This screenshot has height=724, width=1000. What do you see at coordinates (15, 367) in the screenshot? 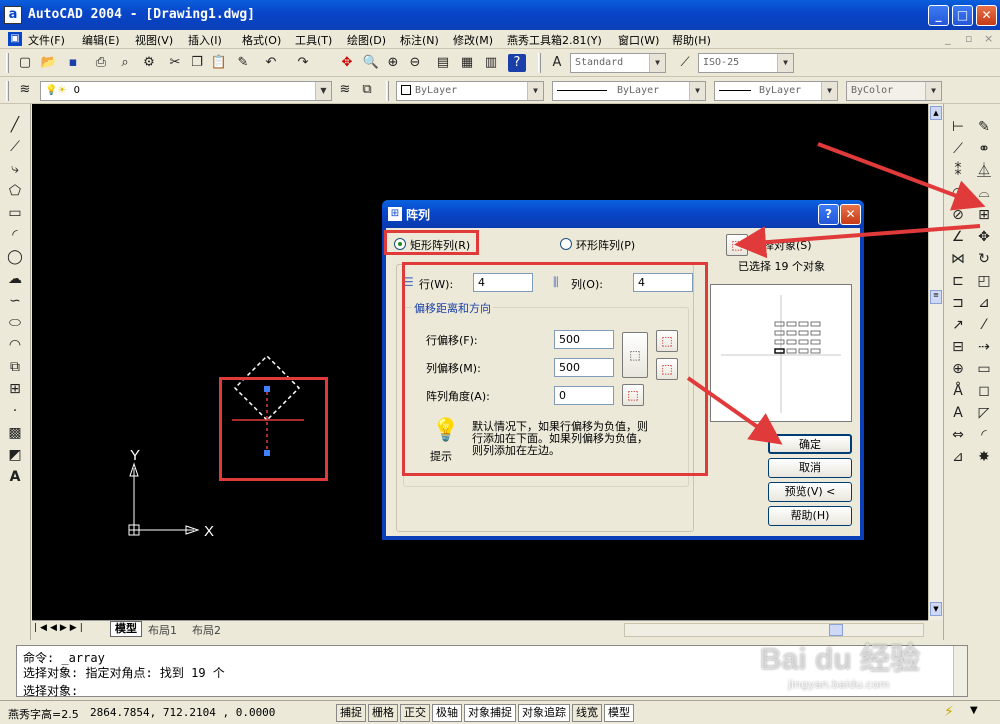
I see `insert-block-icon: ⧉` at bounding box center [15, 367].